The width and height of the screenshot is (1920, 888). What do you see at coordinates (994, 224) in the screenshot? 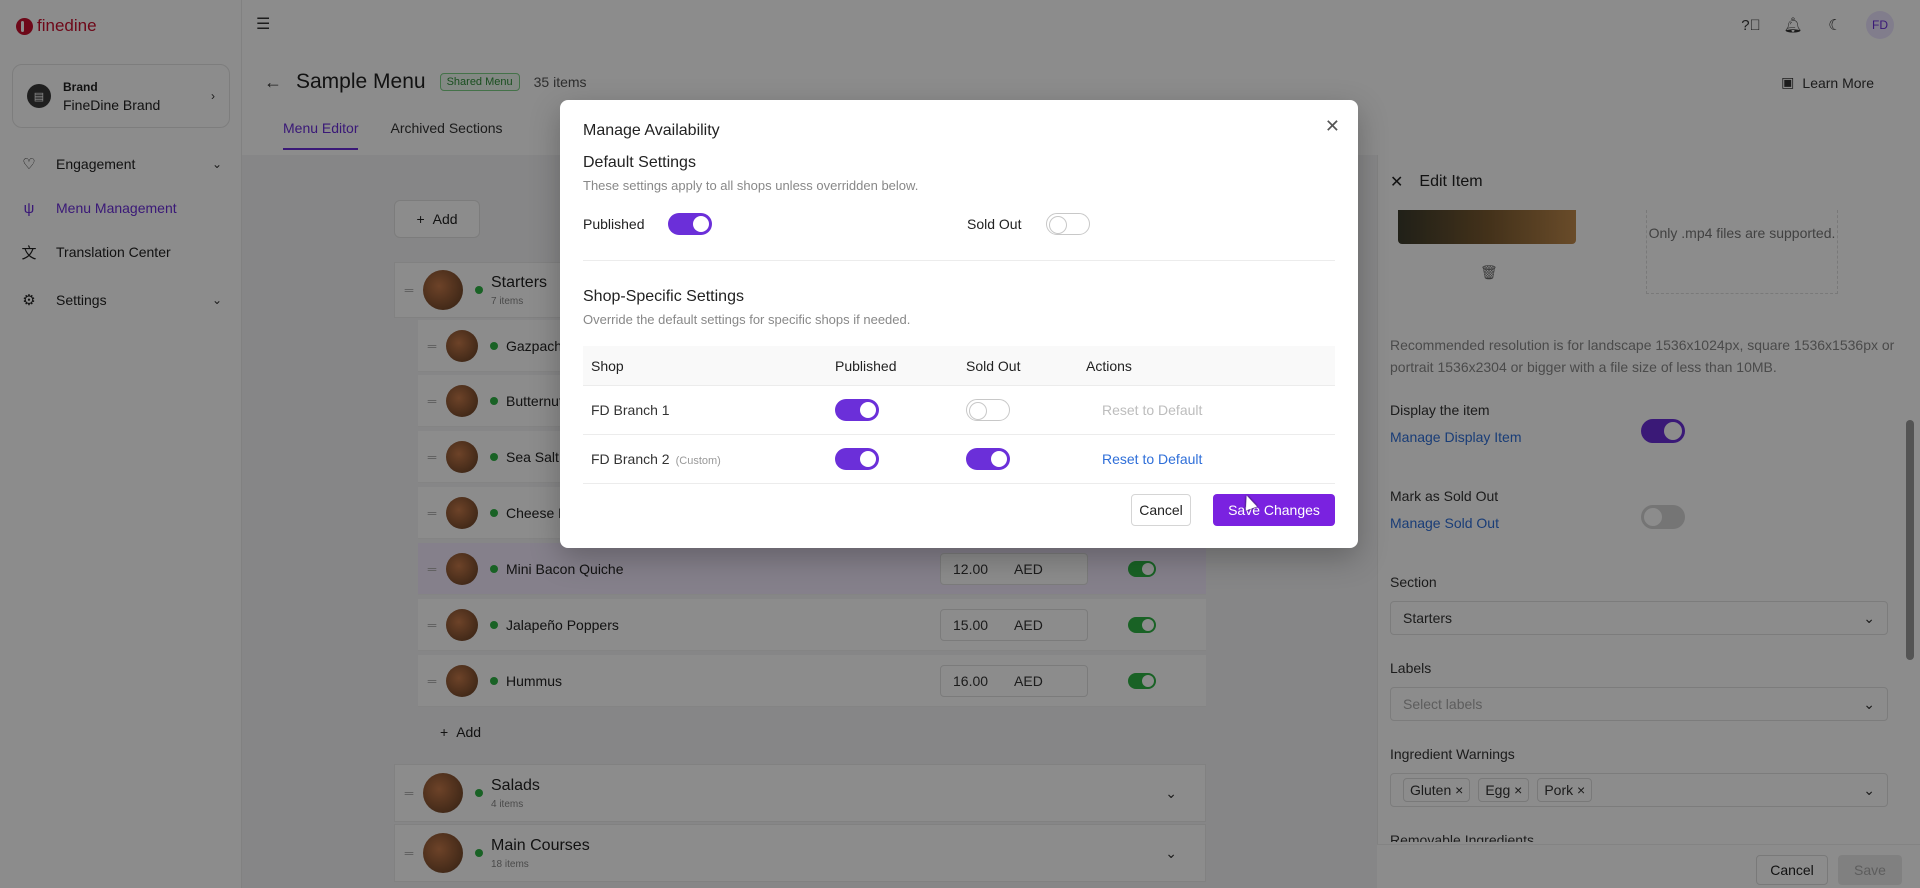
I see `sold-out-label: Sold Out` at bounding box center [994, 224].